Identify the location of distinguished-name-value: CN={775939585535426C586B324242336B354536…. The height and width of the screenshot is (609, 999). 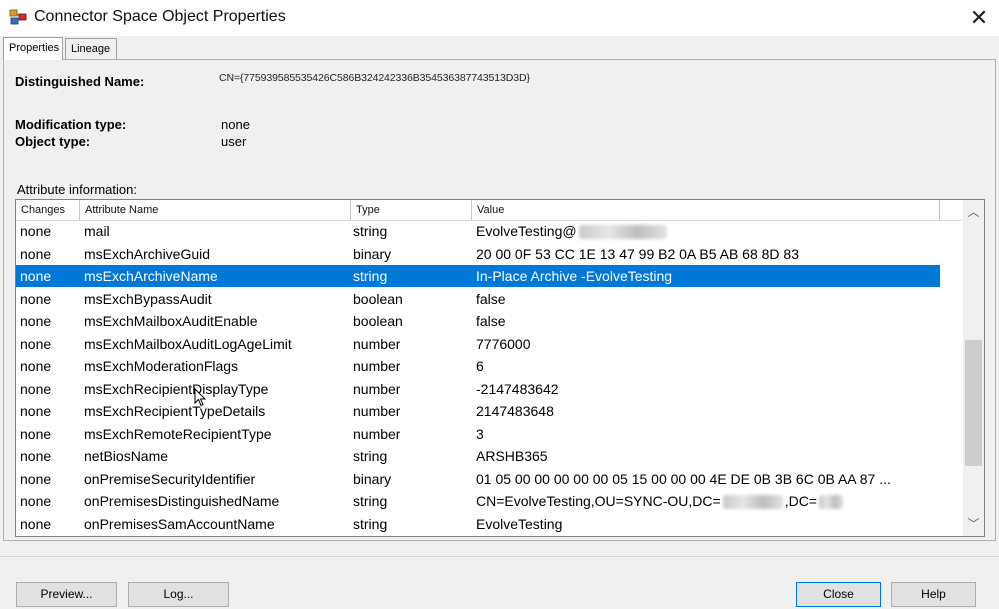
(374, 78).